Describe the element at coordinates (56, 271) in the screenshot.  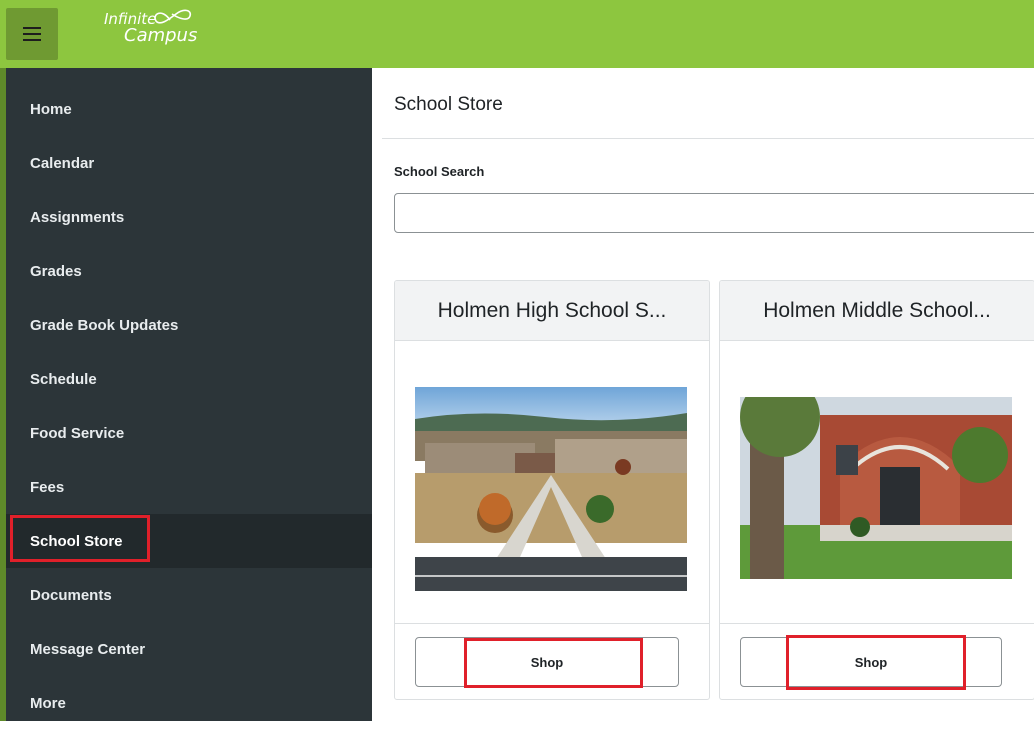
I see `sidebar-item-label: Grades` at that location.